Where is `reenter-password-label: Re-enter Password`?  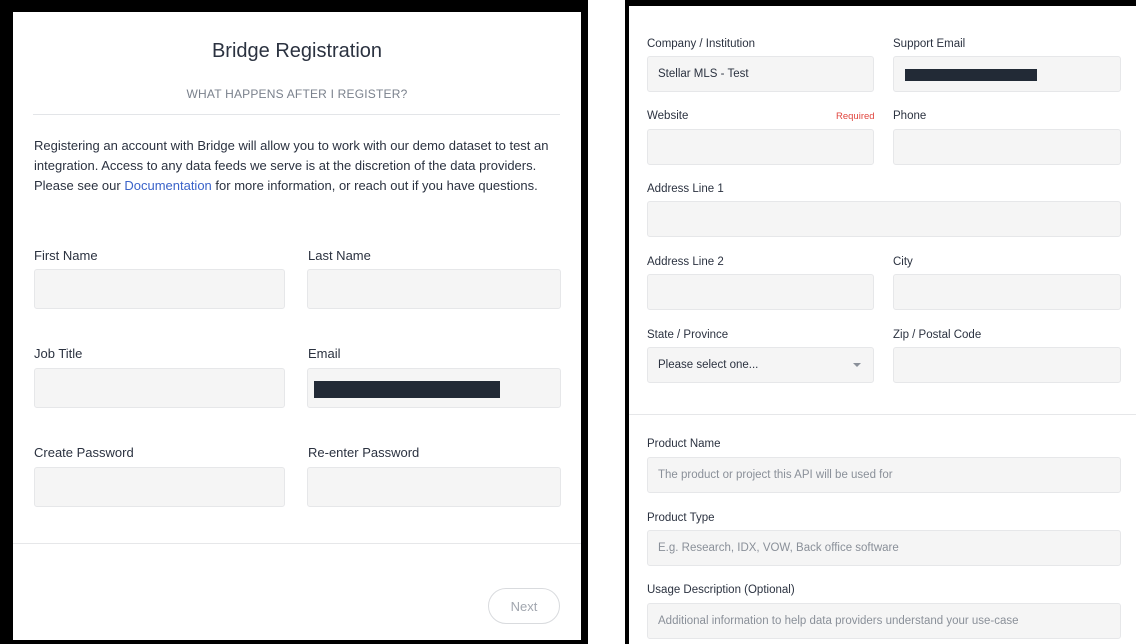
reenter-password-label: Re-enter Password is located at coordinates (364, 452).